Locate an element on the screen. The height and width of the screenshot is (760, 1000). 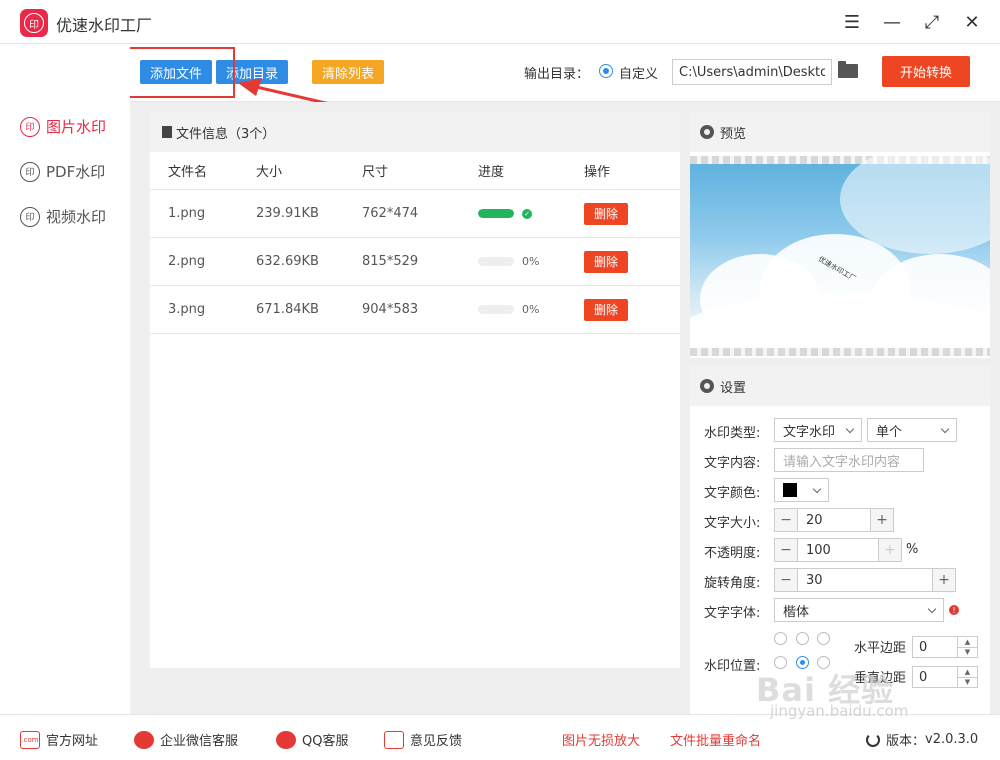
file-dims: 815*529 is located at coordinates (390, 261).